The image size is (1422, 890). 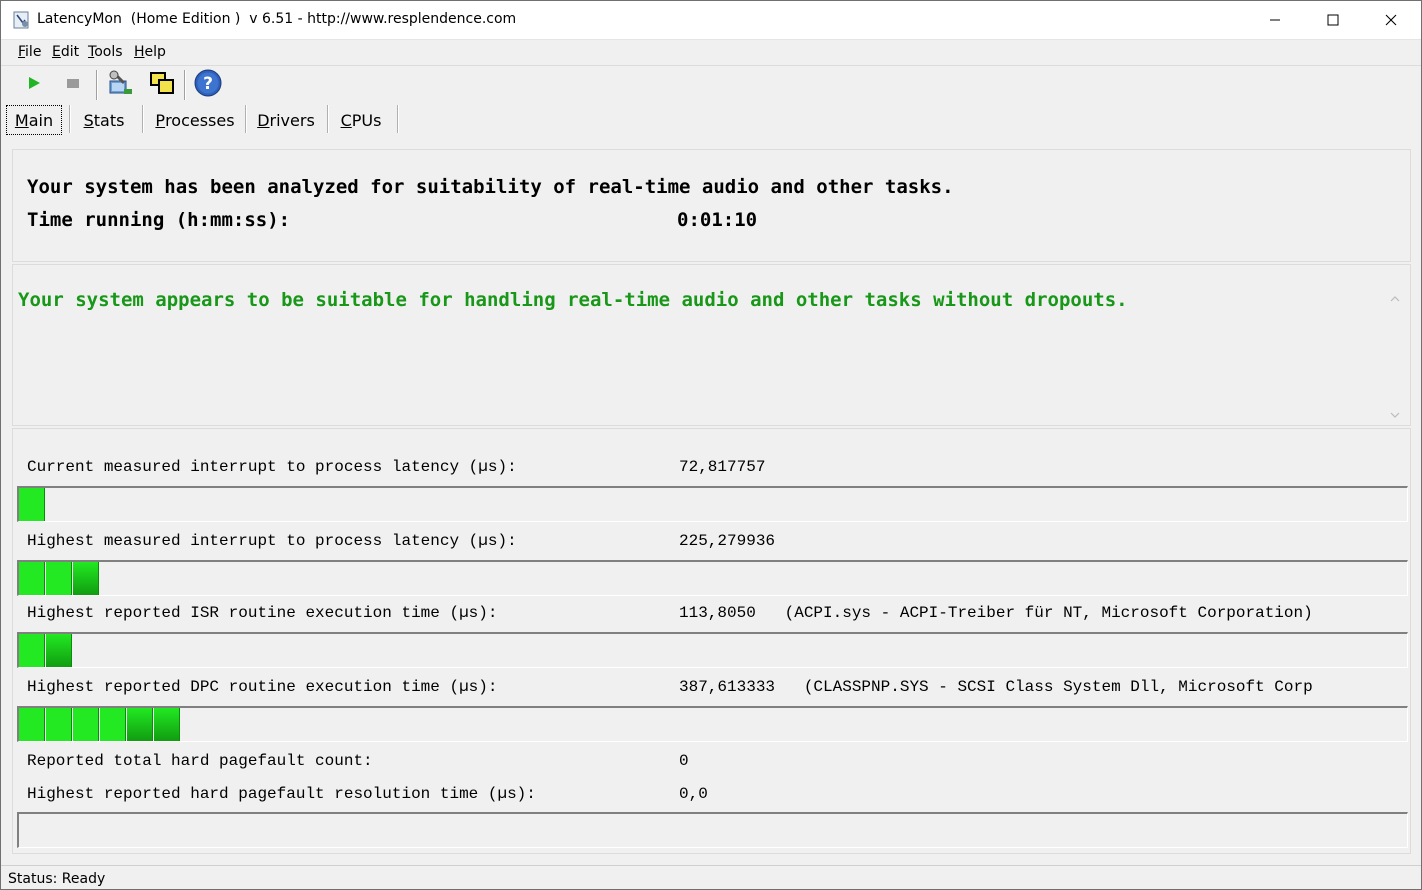 What do you see at coordinates (722, 467) in the screenshot?
I see `current-latency-value: 72,817757` at bounding box center [722, 467].